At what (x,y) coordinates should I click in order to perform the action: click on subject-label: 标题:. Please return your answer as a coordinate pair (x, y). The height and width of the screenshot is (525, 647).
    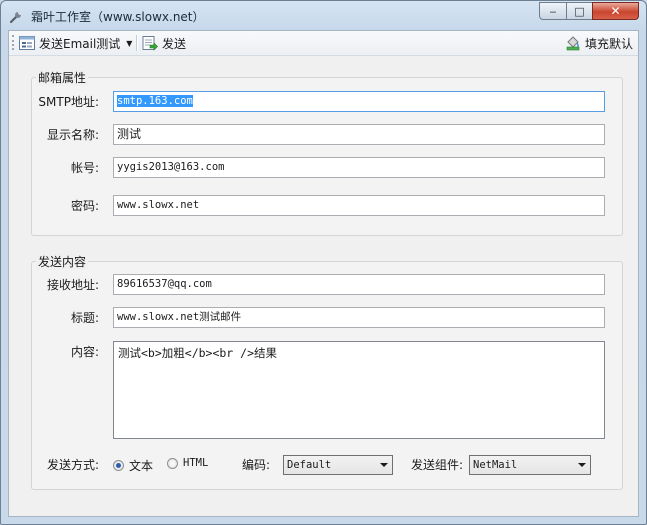
    Looking at the image, I should click on (84, 318).